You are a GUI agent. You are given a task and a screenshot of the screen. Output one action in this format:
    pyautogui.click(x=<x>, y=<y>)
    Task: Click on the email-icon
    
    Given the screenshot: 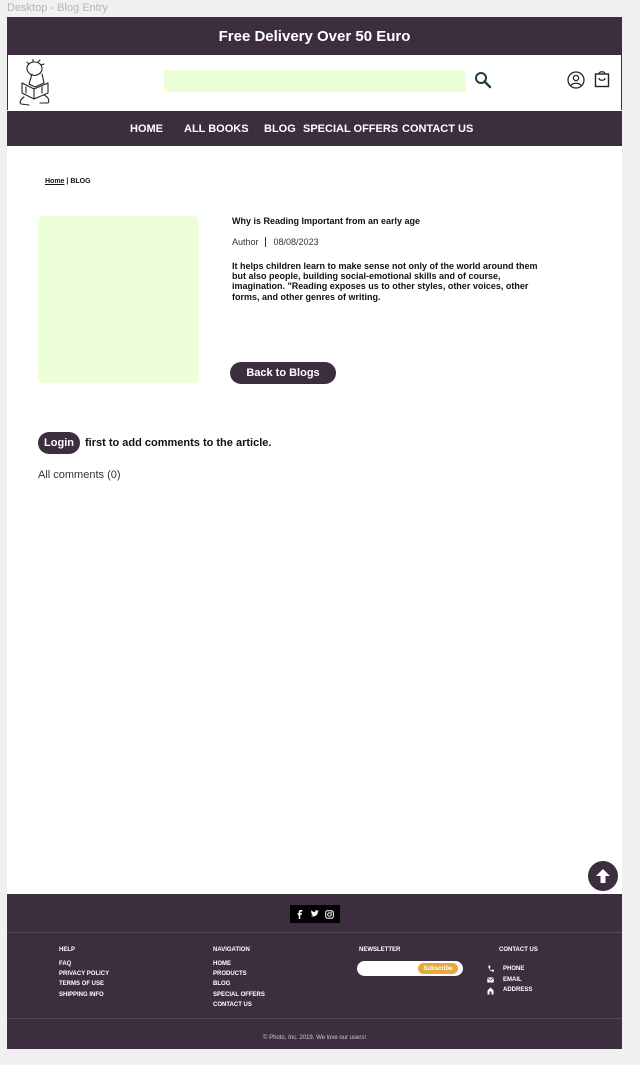 What is the action you would take?
    pyautogui.click(x=490, y=980)
    